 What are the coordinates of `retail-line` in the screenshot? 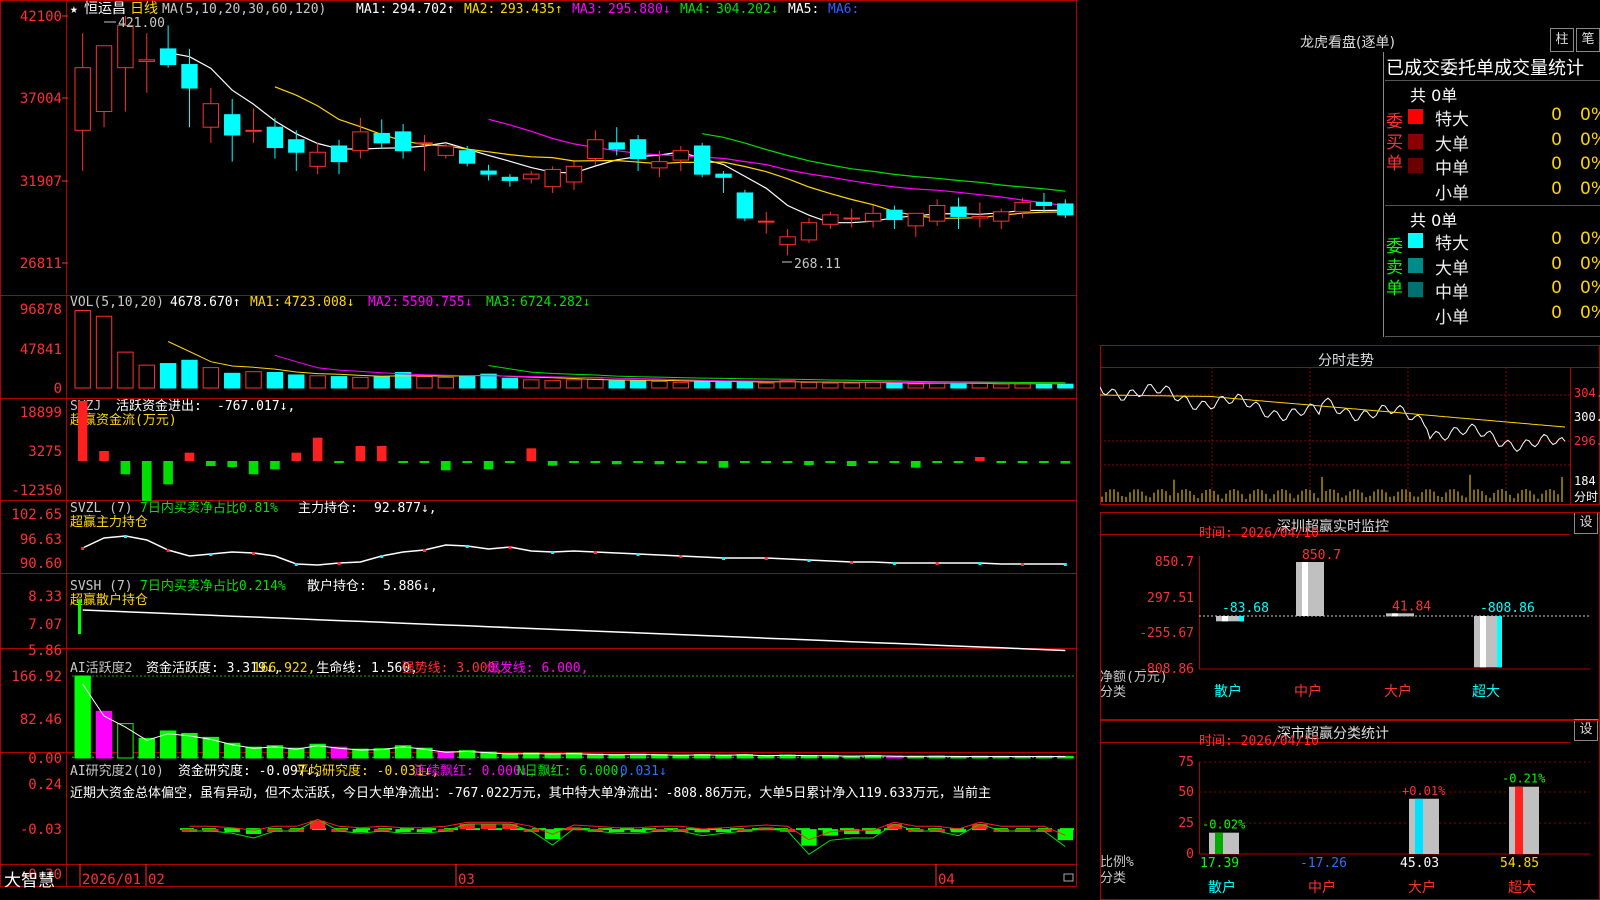 It's located at (574, 630).